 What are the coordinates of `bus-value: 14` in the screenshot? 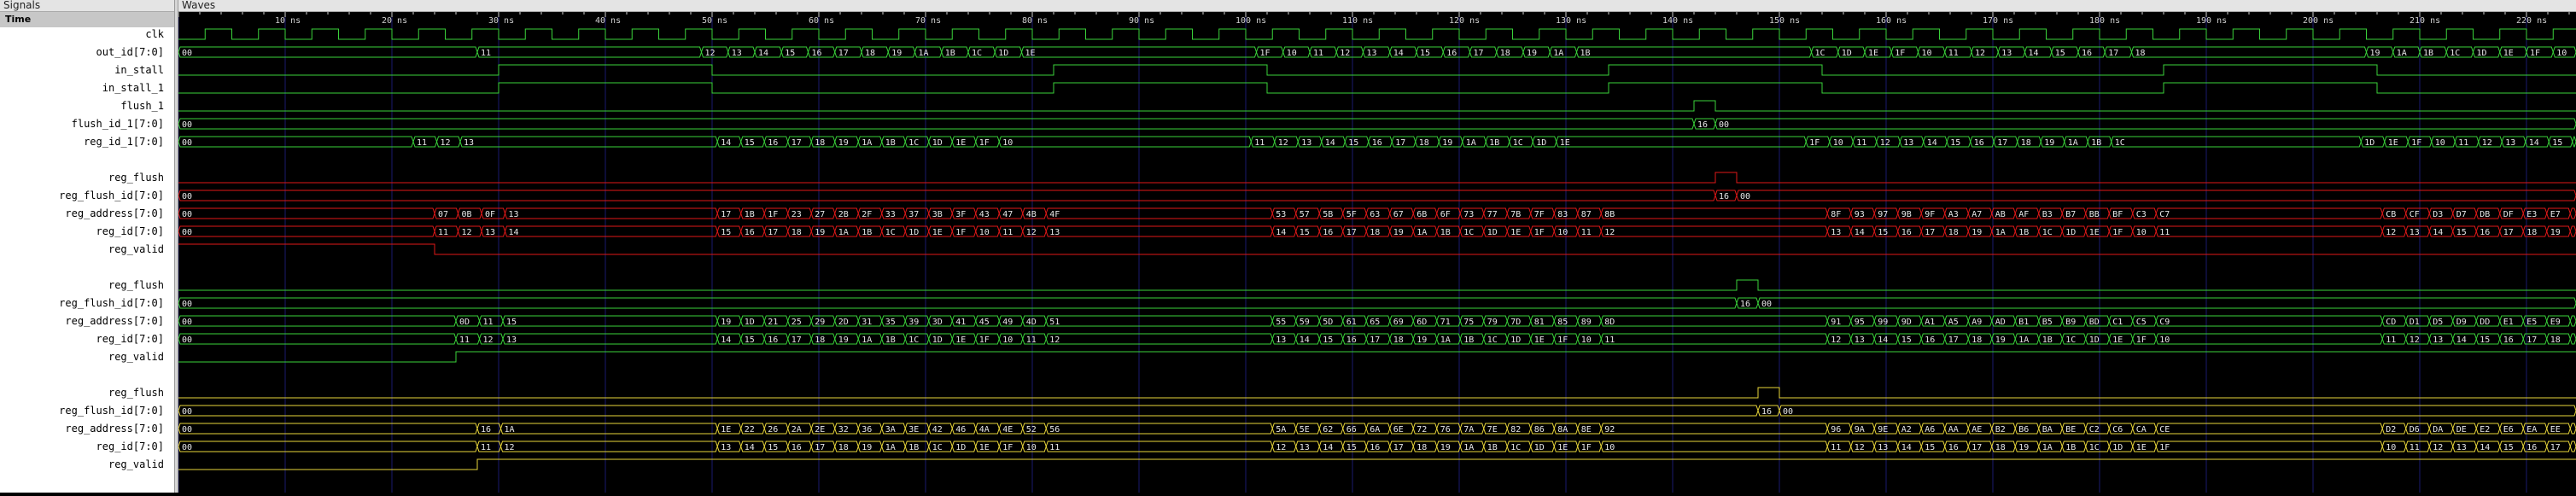 It's located at (726, 340).